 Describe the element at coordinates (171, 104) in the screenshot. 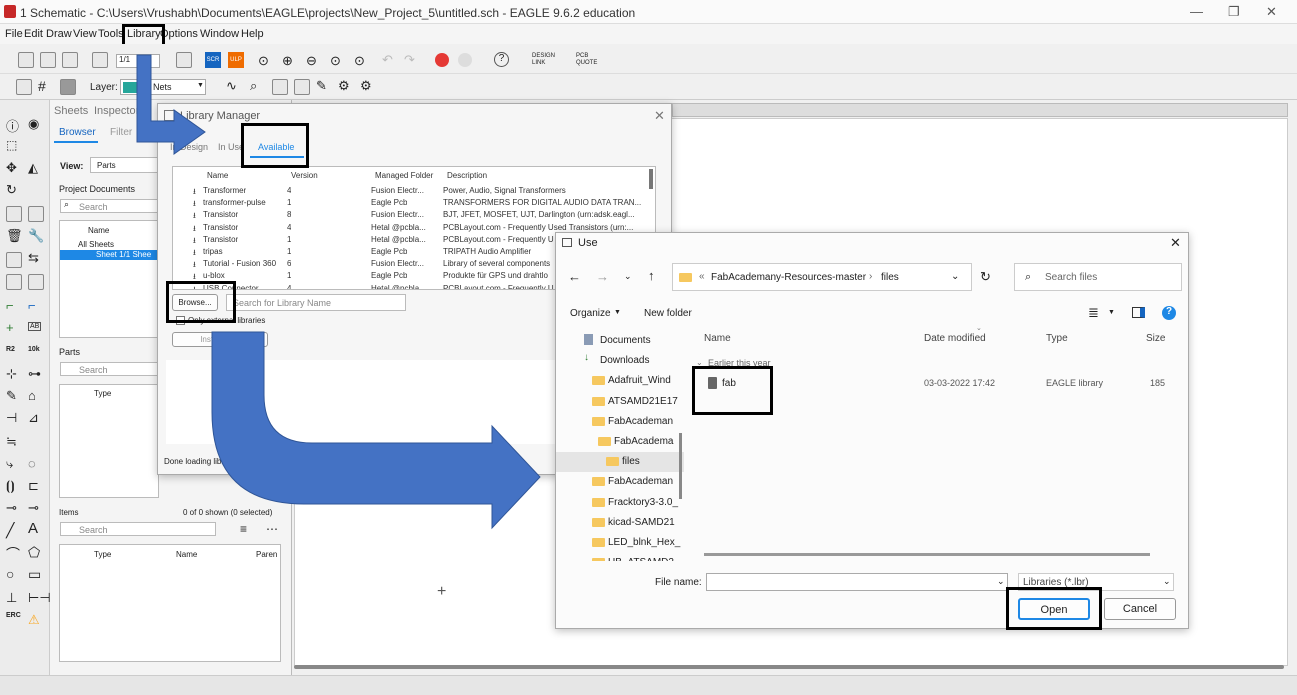

I see `arrow-library-to-available` at that location.